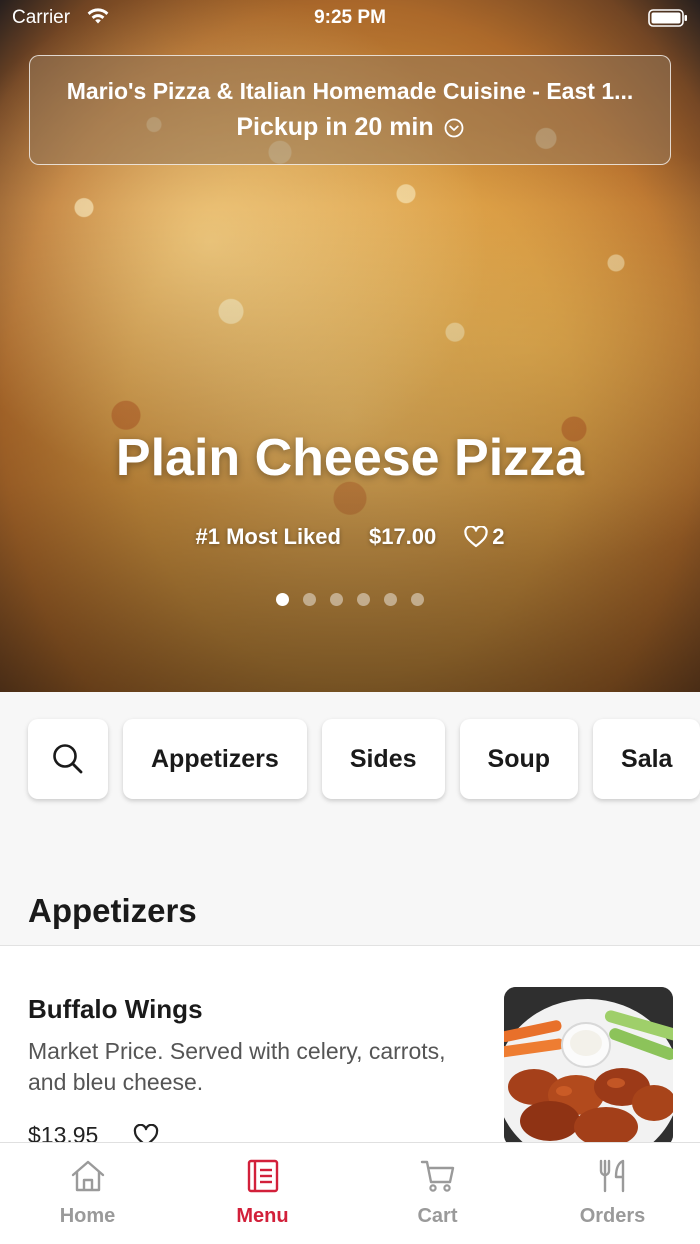  I want to click on buffalo-wings-image, so click(588, 1065).